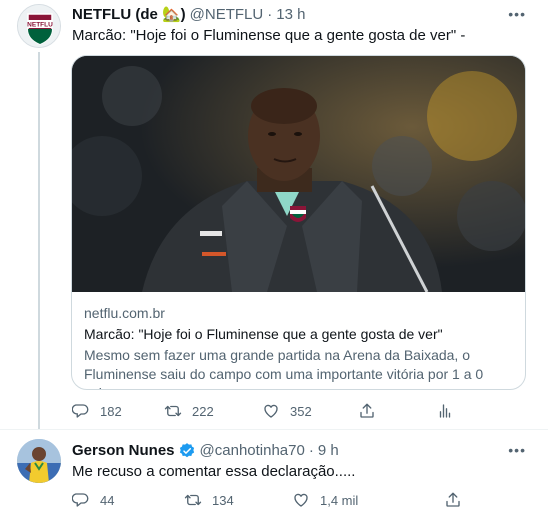 This screenshot has height=519, width=548. Describe the element at coordinates (111, 411) in the screenshot. I see `reply-count: 182` at that location.